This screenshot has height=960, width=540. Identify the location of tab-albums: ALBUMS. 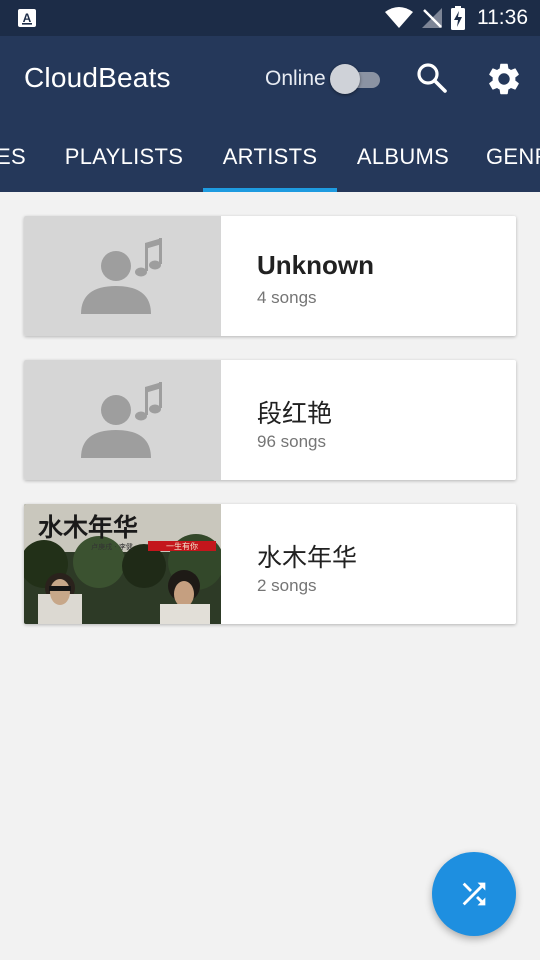
(403, 157).